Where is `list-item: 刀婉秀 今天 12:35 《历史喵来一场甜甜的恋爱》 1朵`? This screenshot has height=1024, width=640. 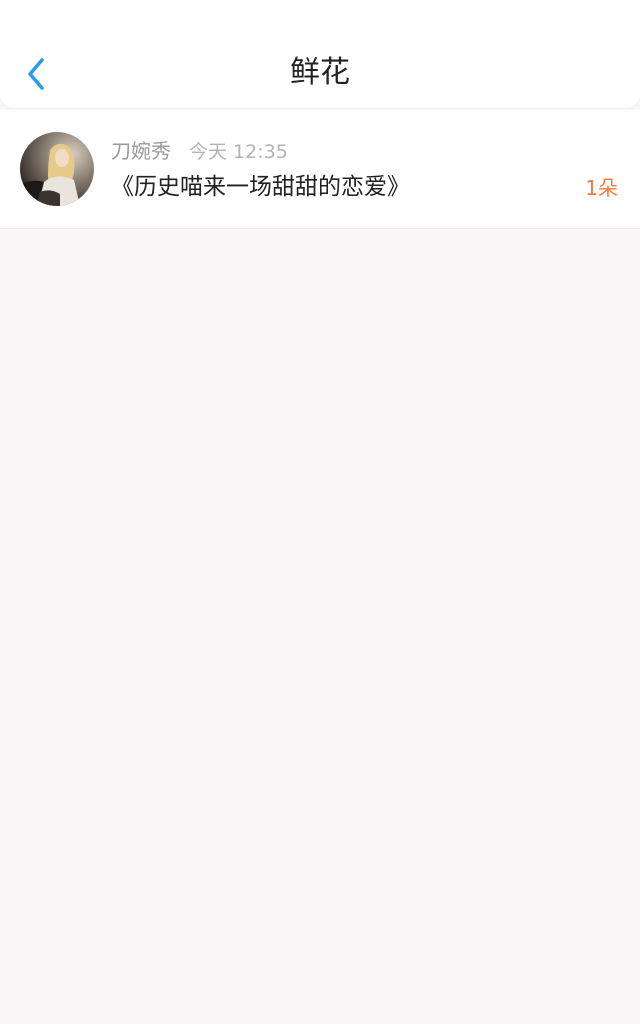
list-item: 刀婉秀 今天 12:35 《历史喵来一场甜甜的恋爱》 1朵 is located at coordinates (320, 169).